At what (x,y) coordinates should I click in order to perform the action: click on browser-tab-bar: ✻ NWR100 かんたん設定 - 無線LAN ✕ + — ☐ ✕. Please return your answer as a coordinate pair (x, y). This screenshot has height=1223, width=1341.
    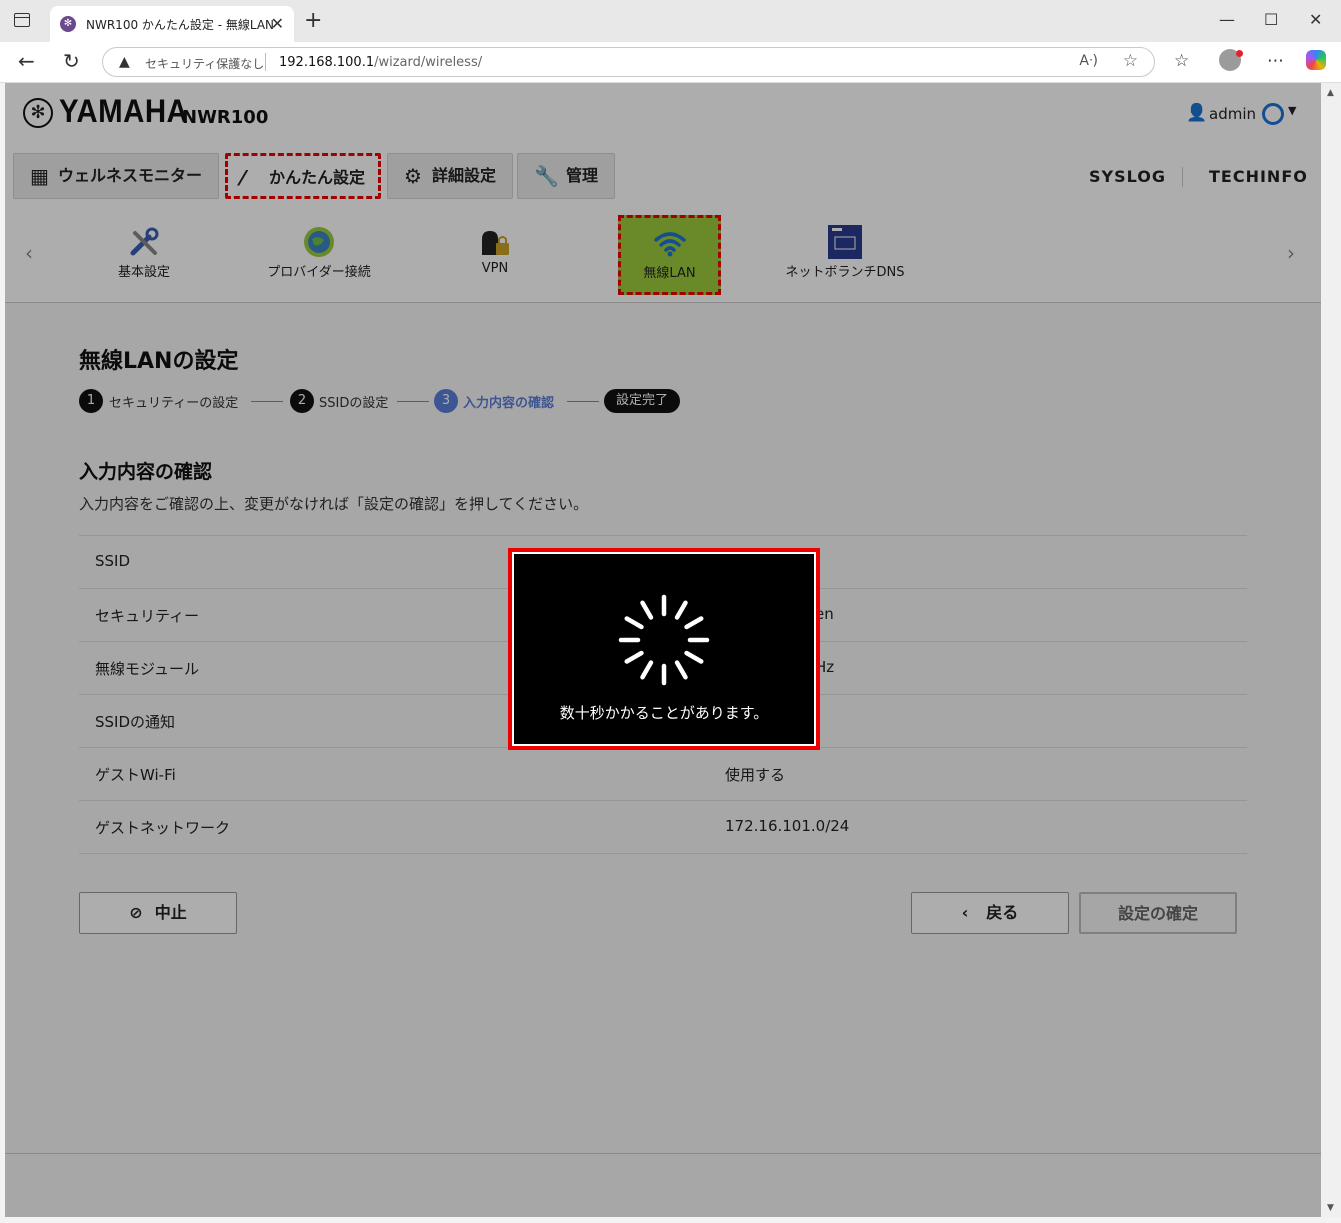
    Looking at the image, I should click on (670, 21).